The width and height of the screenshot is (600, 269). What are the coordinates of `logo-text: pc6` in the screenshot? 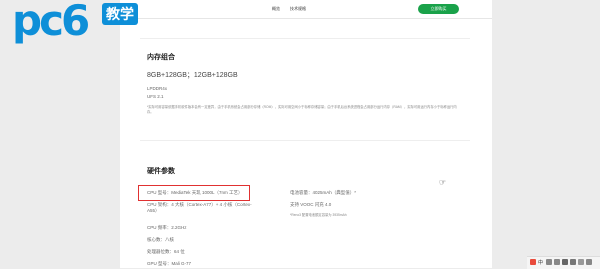 It's located at (51, 22).